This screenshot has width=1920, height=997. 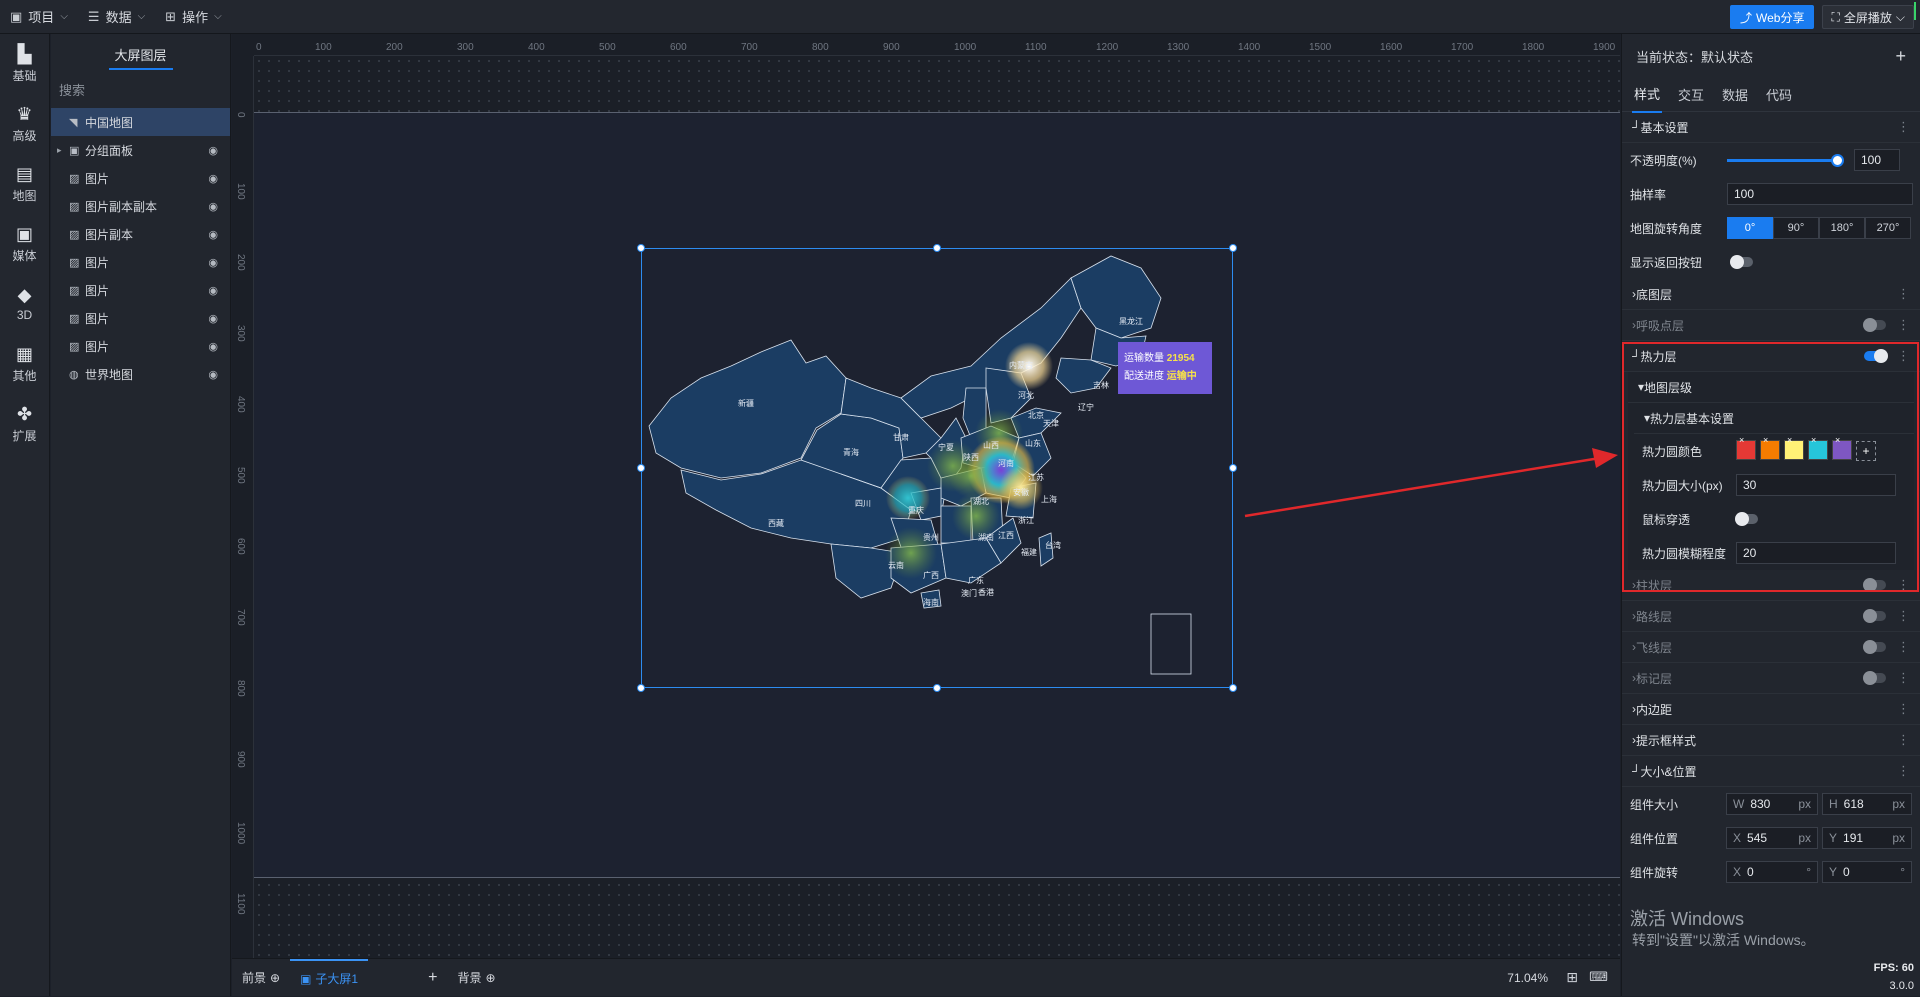 I want to click on tab-background: 背景 ⊕, so click(x=476, y=978).